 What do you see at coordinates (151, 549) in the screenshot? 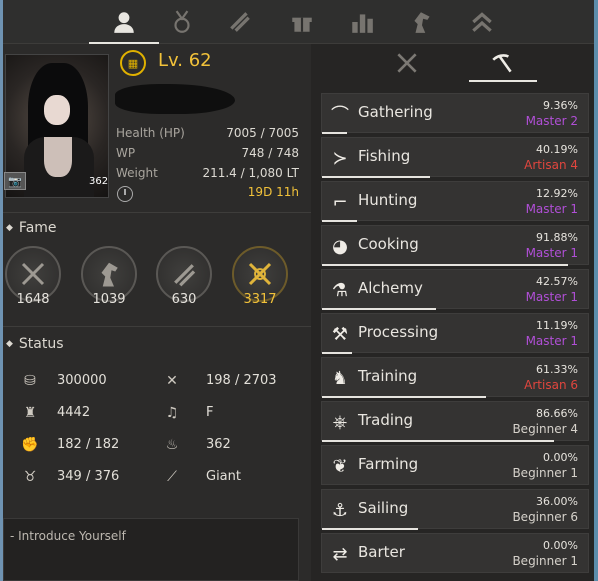
I see `introduce-yourself-box: - Introduce Yourself` at bounding box center [151, 549].